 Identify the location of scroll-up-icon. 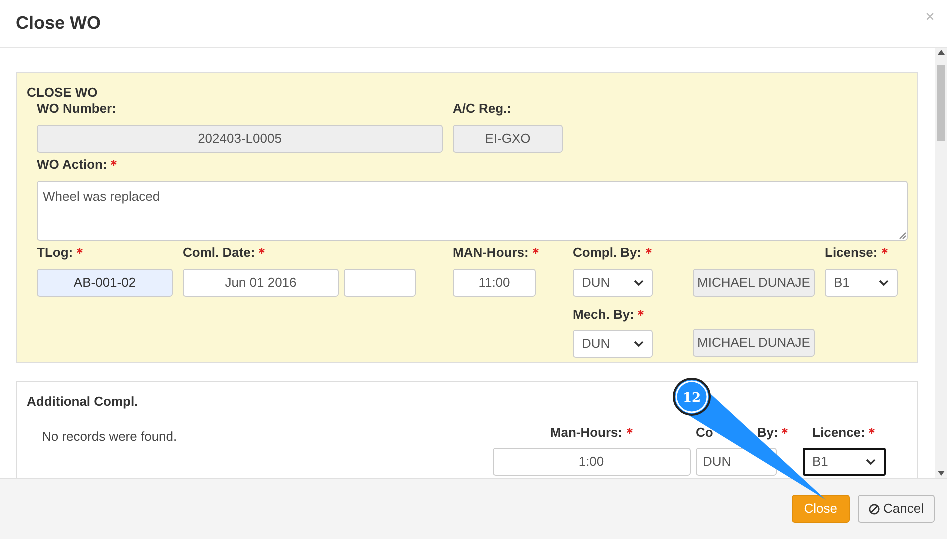
(941, 52).